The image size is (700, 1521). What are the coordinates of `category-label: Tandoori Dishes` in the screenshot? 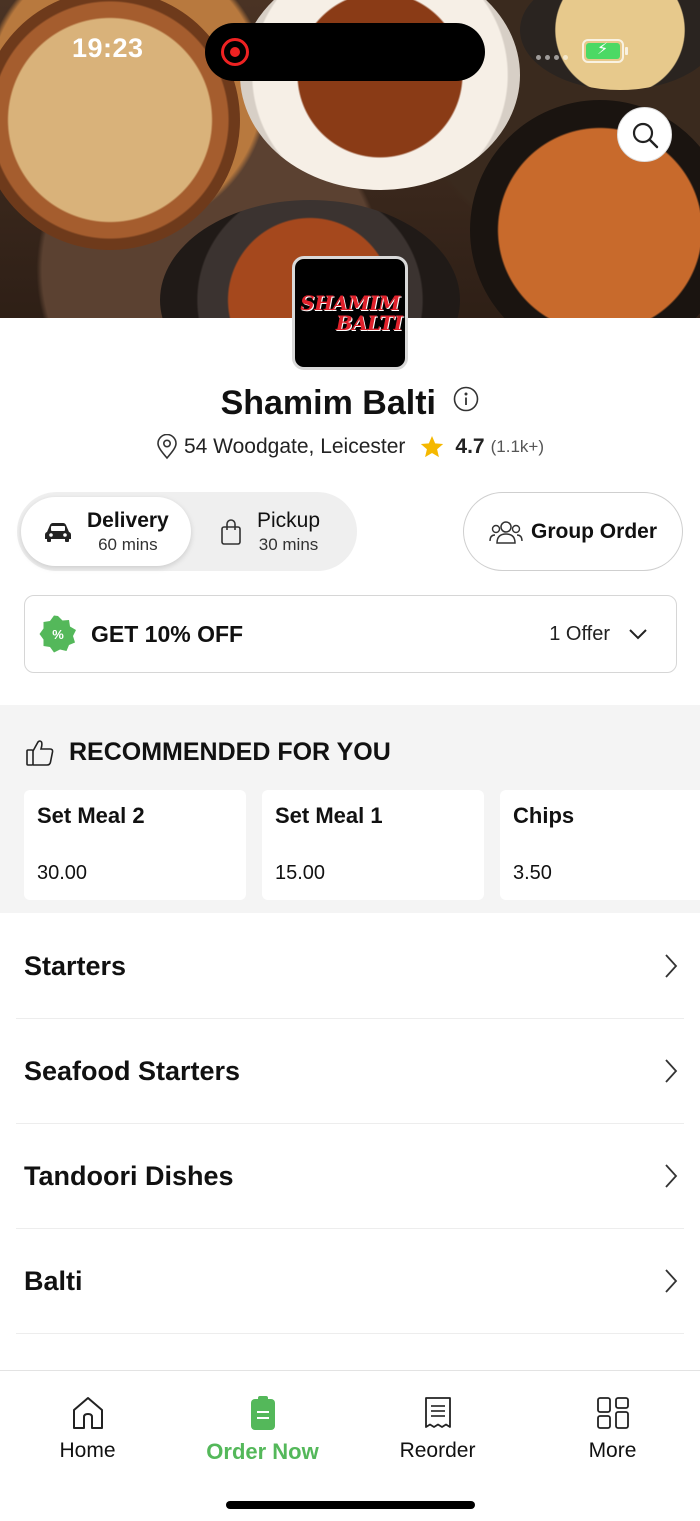 It's located at (129, 1175).